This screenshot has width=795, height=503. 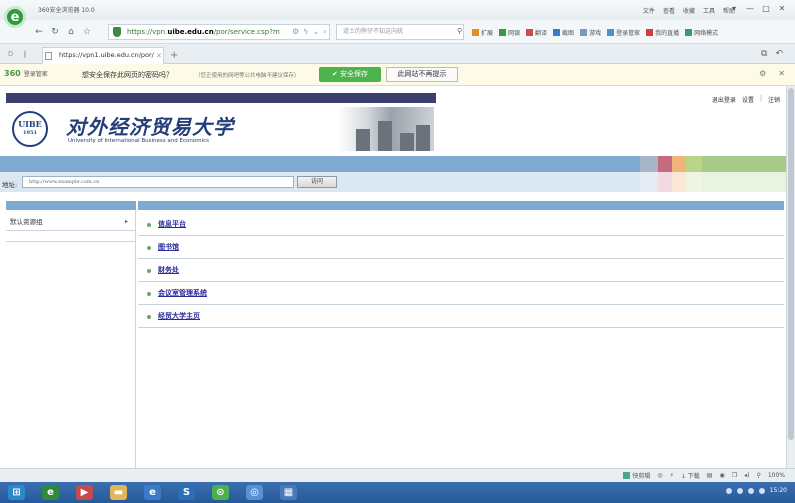 What do you see at coordinates (309, 31) in the screenshot?
I see `address-bar-icons: ⚙ ϟ ⌄ ›` at bounding box center [309, 31].